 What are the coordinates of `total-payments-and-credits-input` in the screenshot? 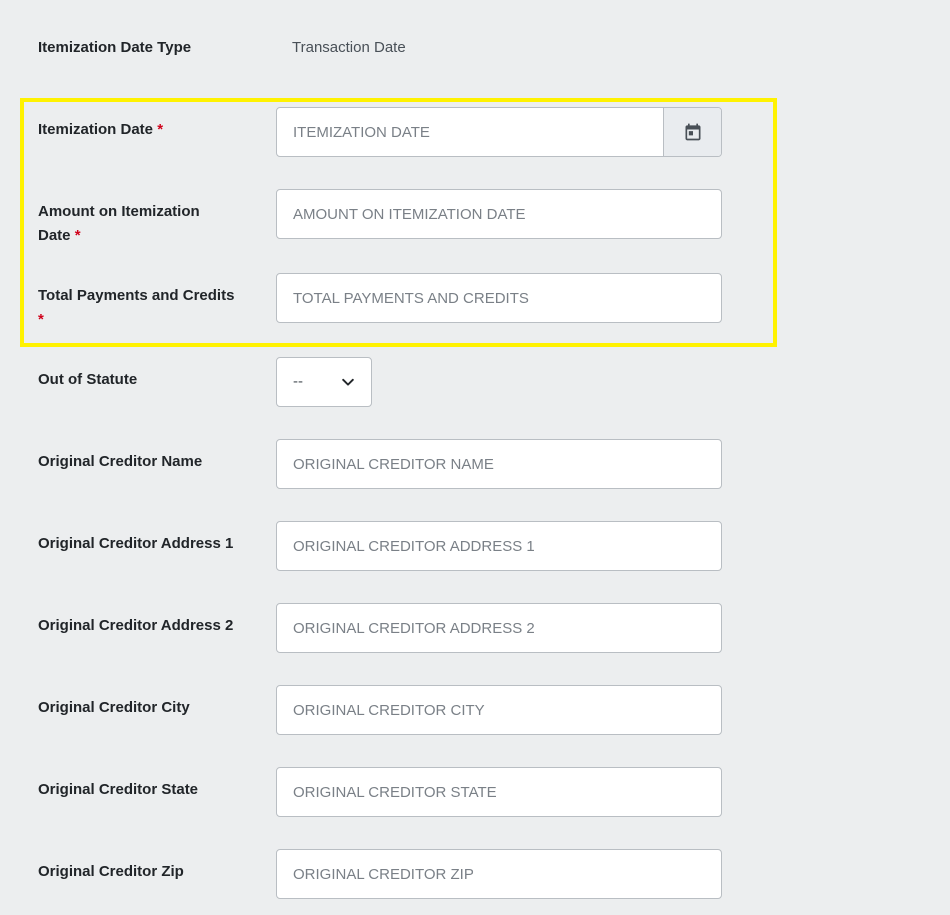 It's located at (499, 298).